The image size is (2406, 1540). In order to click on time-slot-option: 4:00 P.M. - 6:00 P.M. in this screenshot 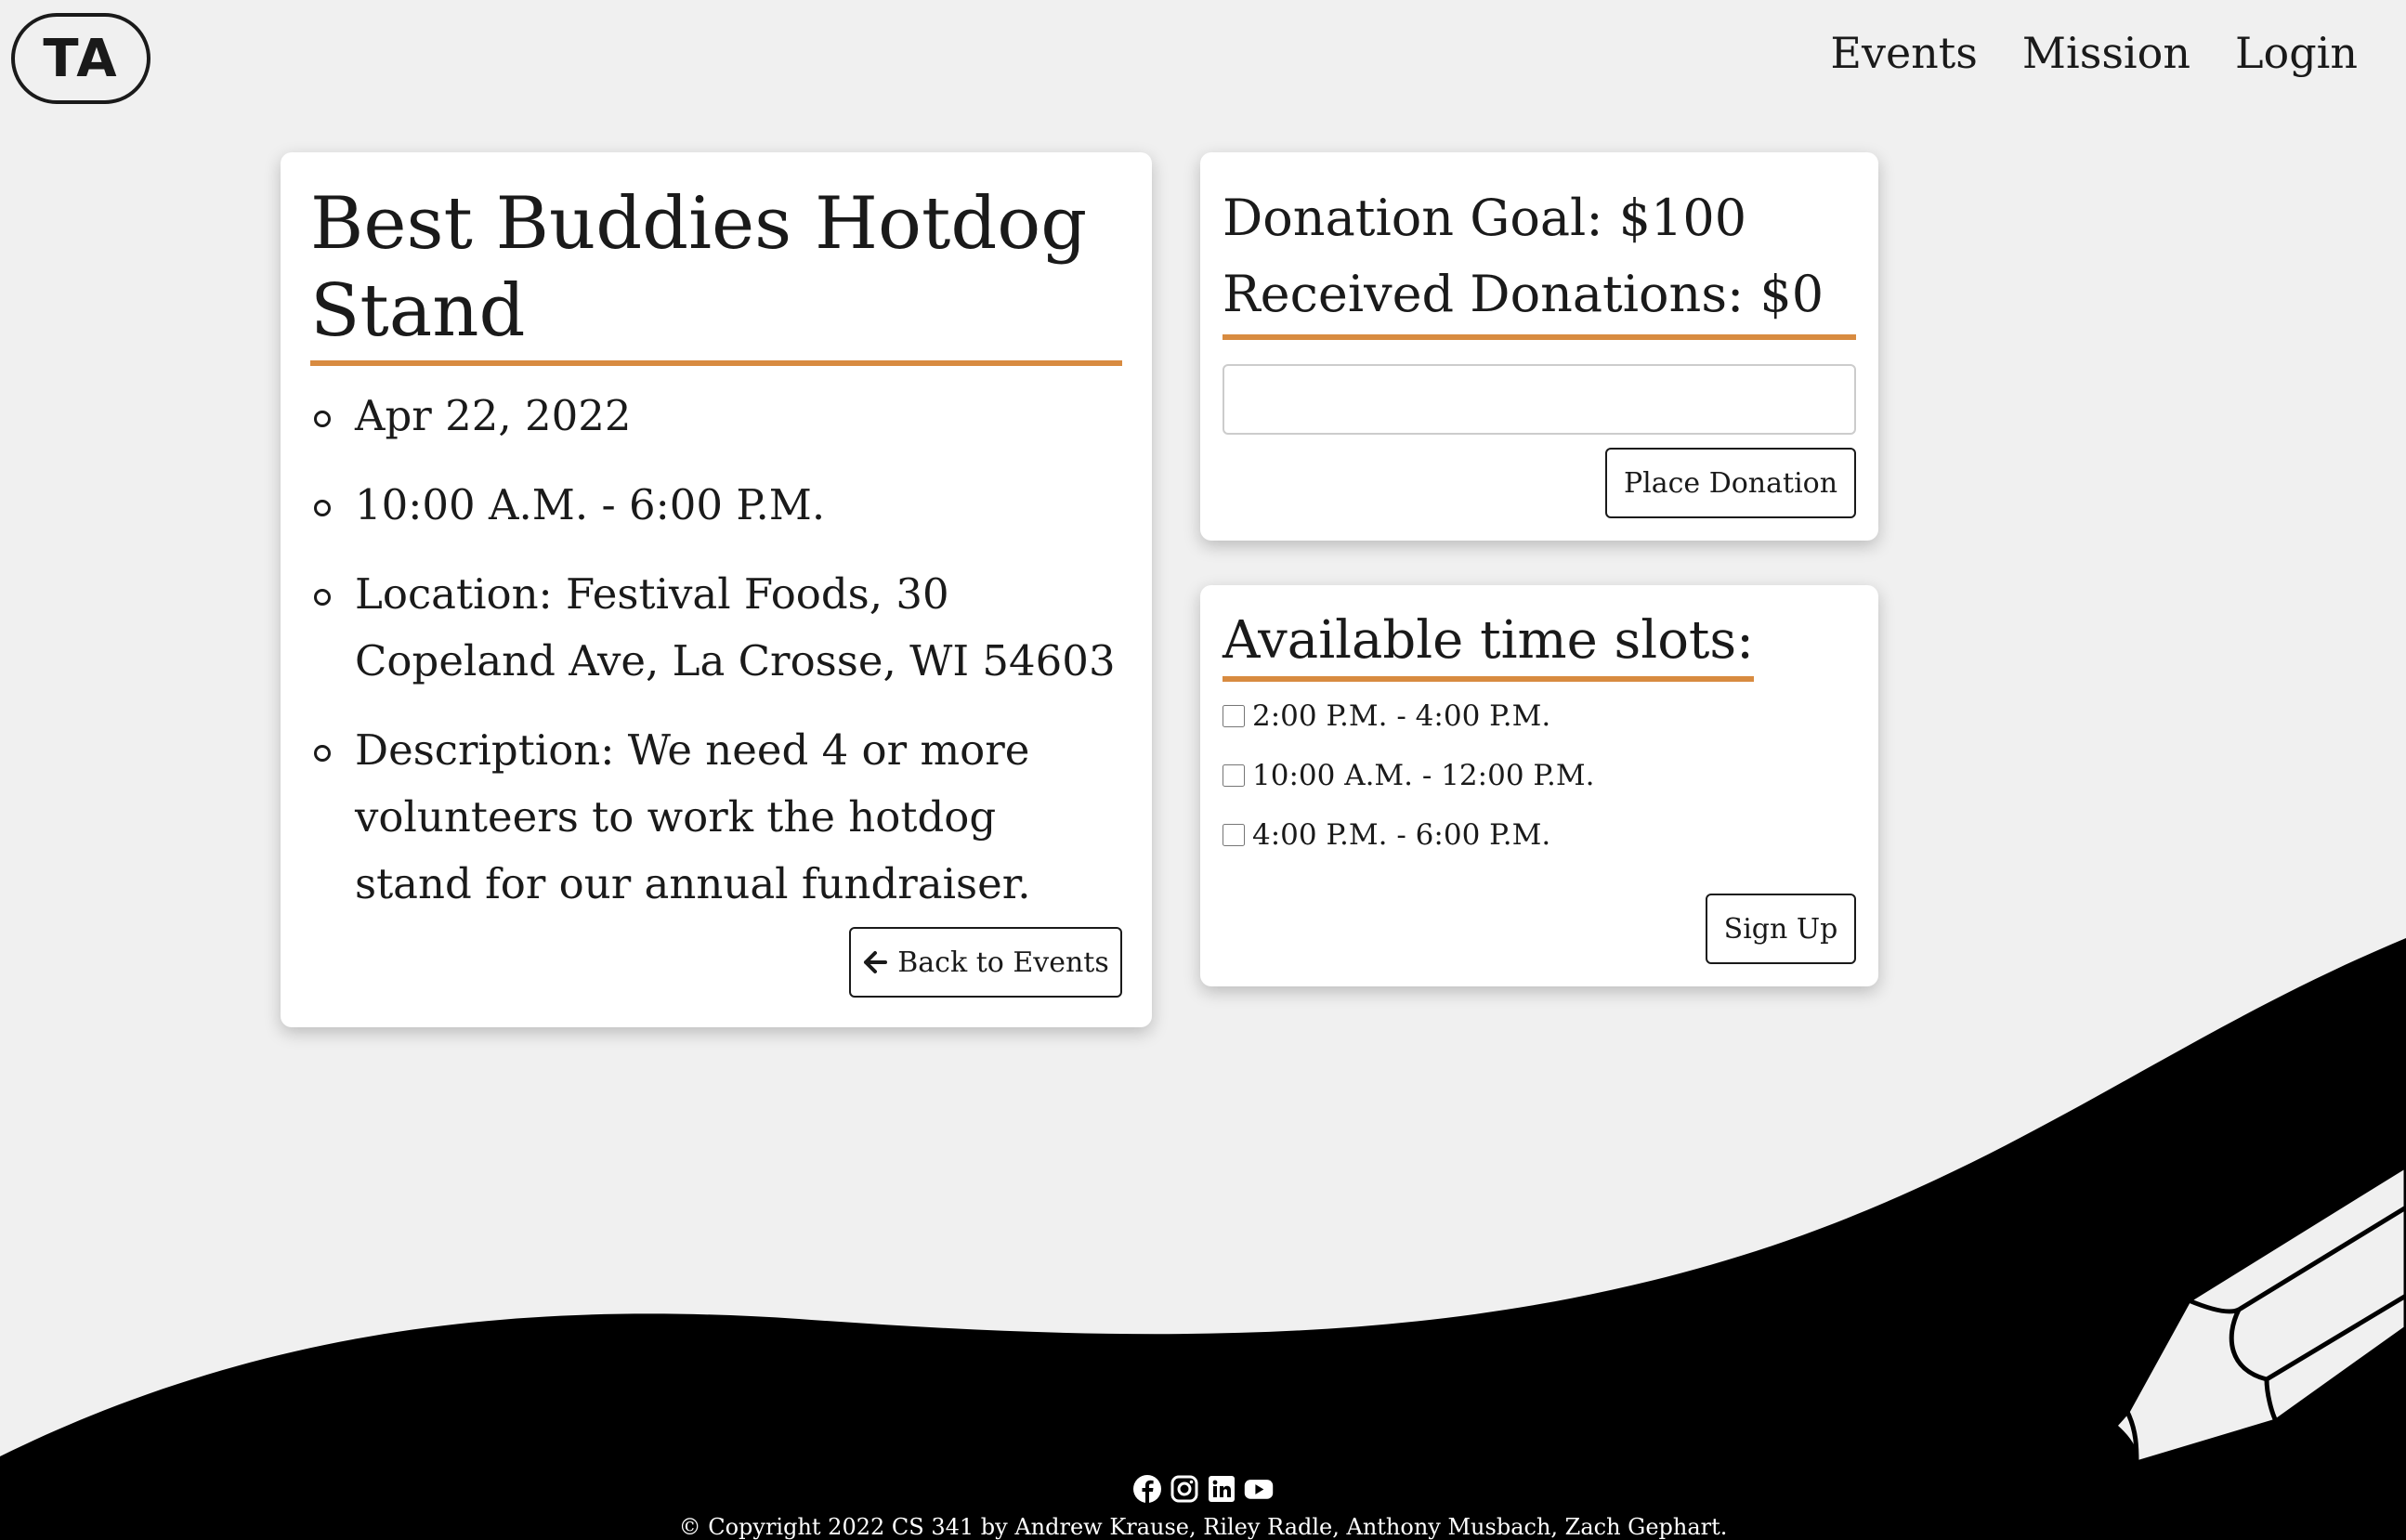, I will do `click(1539, 835)`.